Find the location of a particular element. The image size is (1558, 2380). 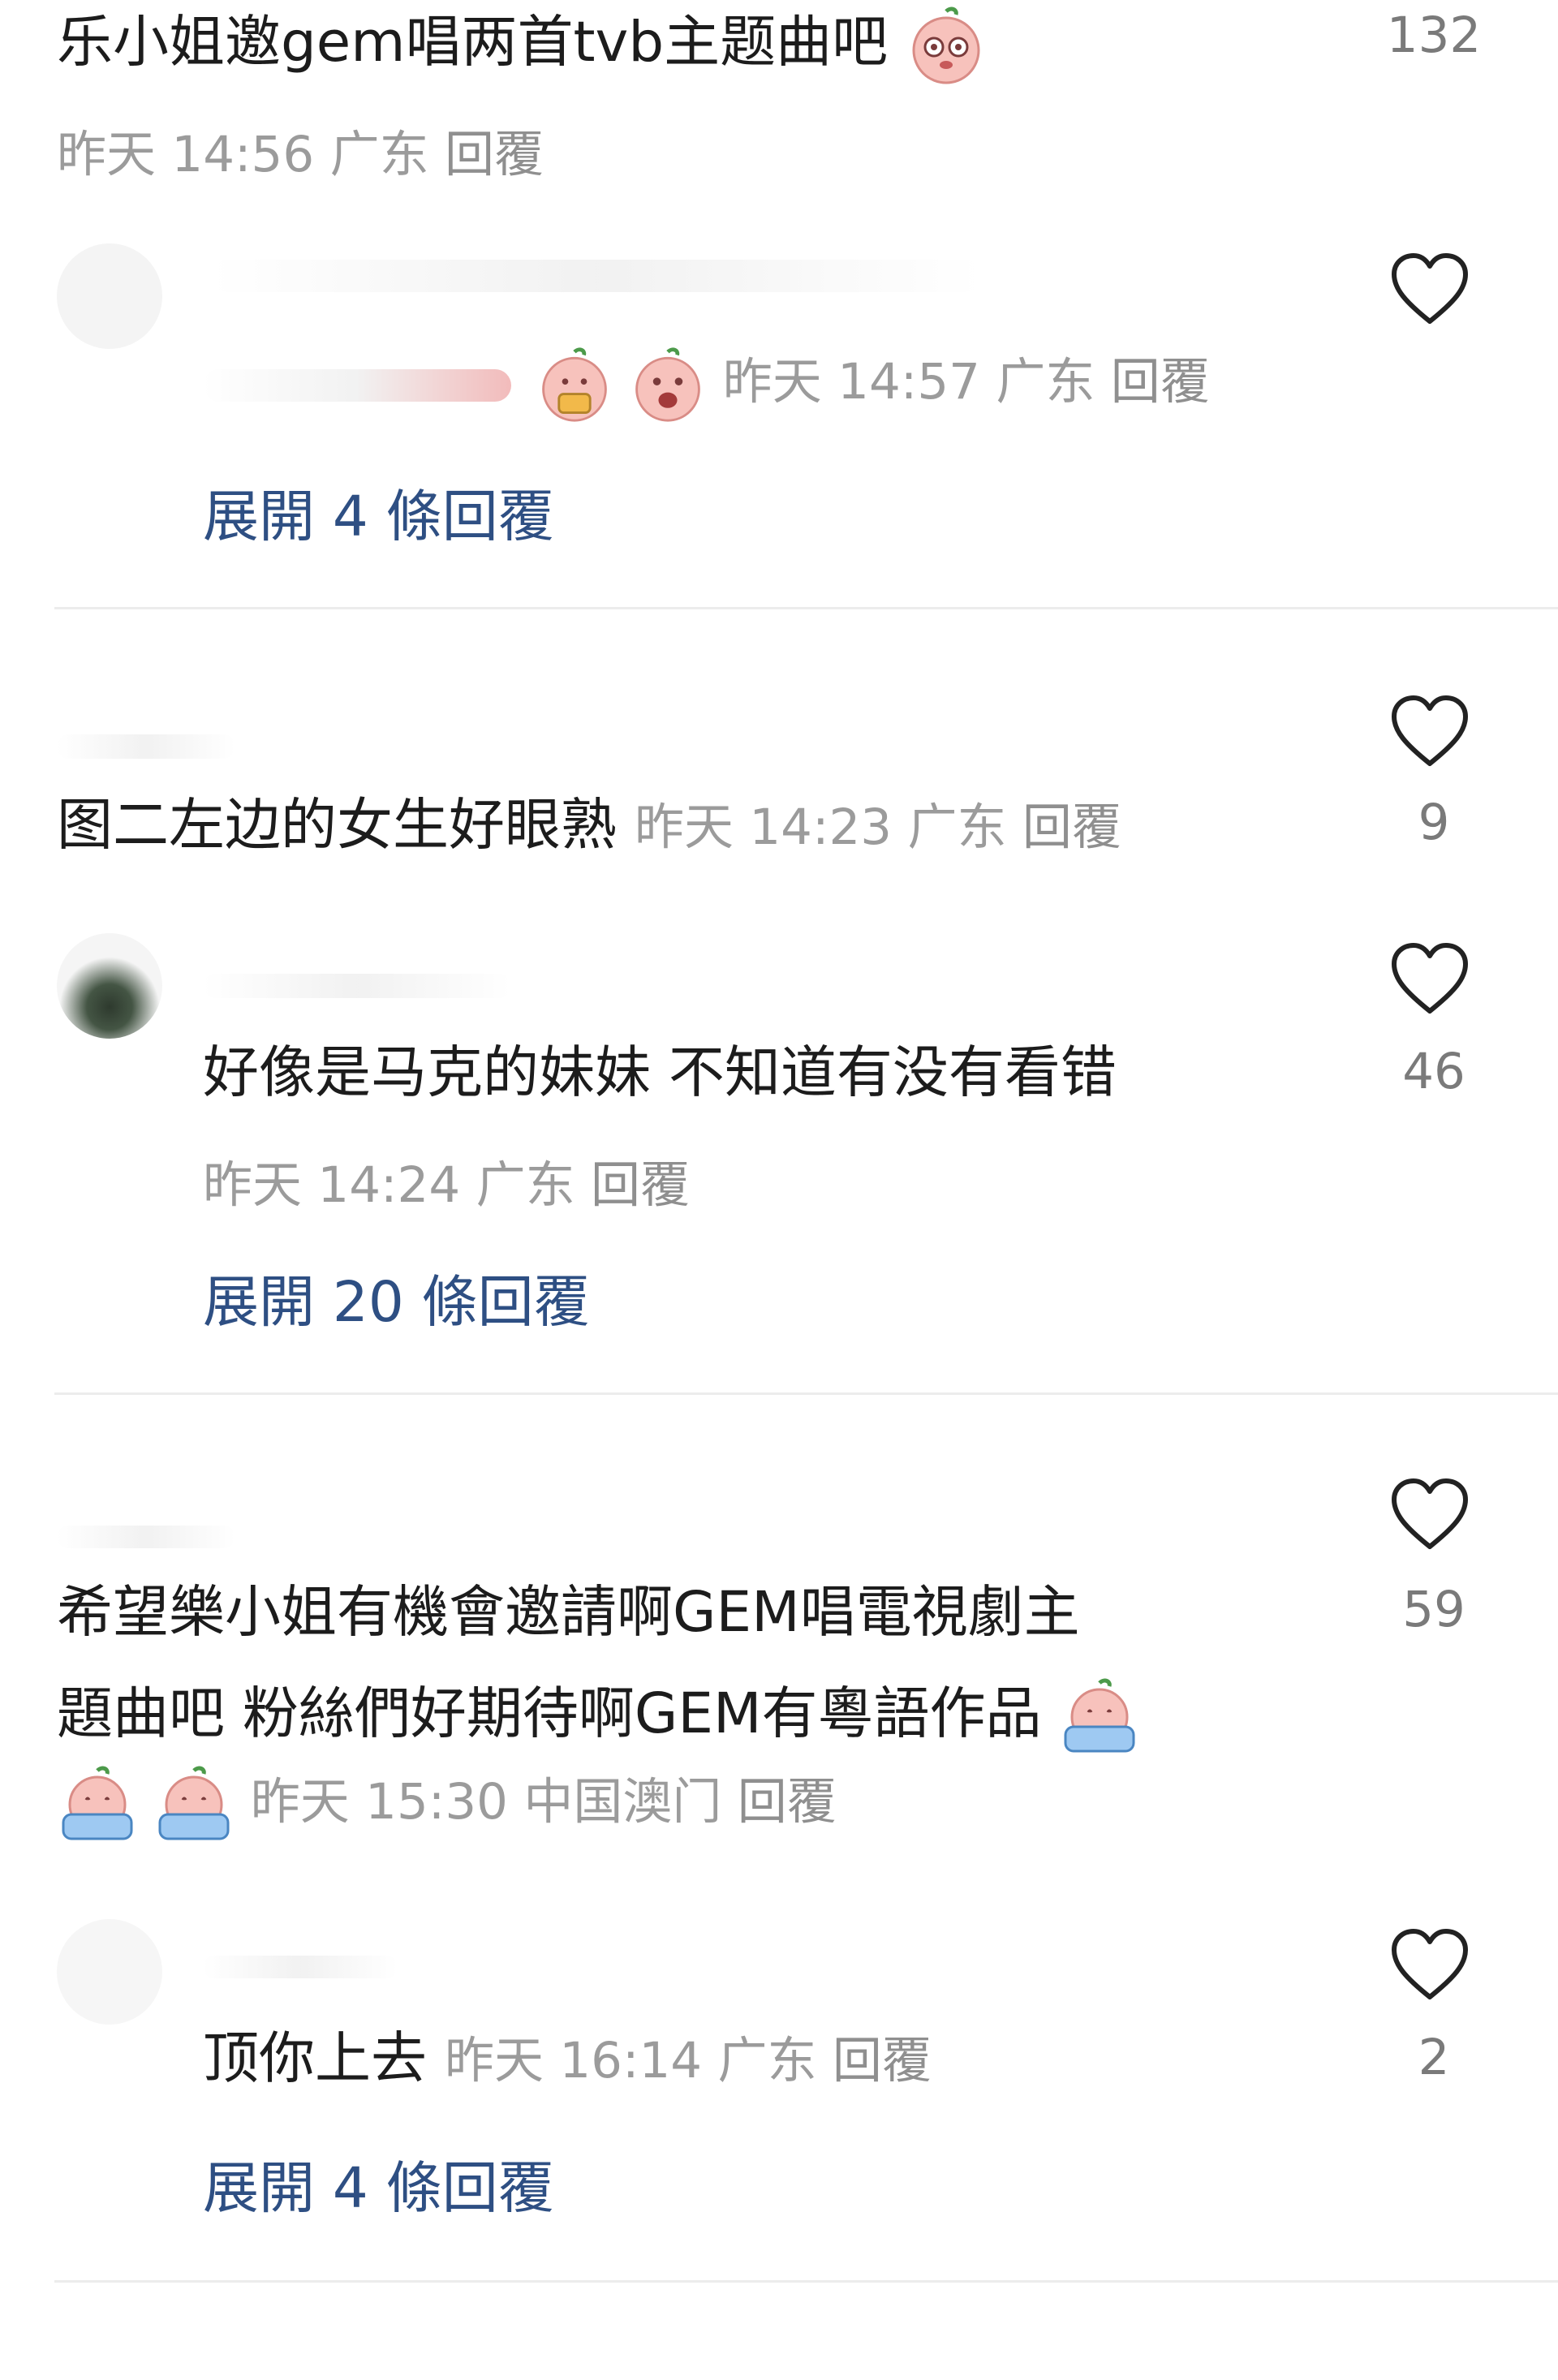

timestamp: 昨天 14:56 is located at coordinates (186, 154).